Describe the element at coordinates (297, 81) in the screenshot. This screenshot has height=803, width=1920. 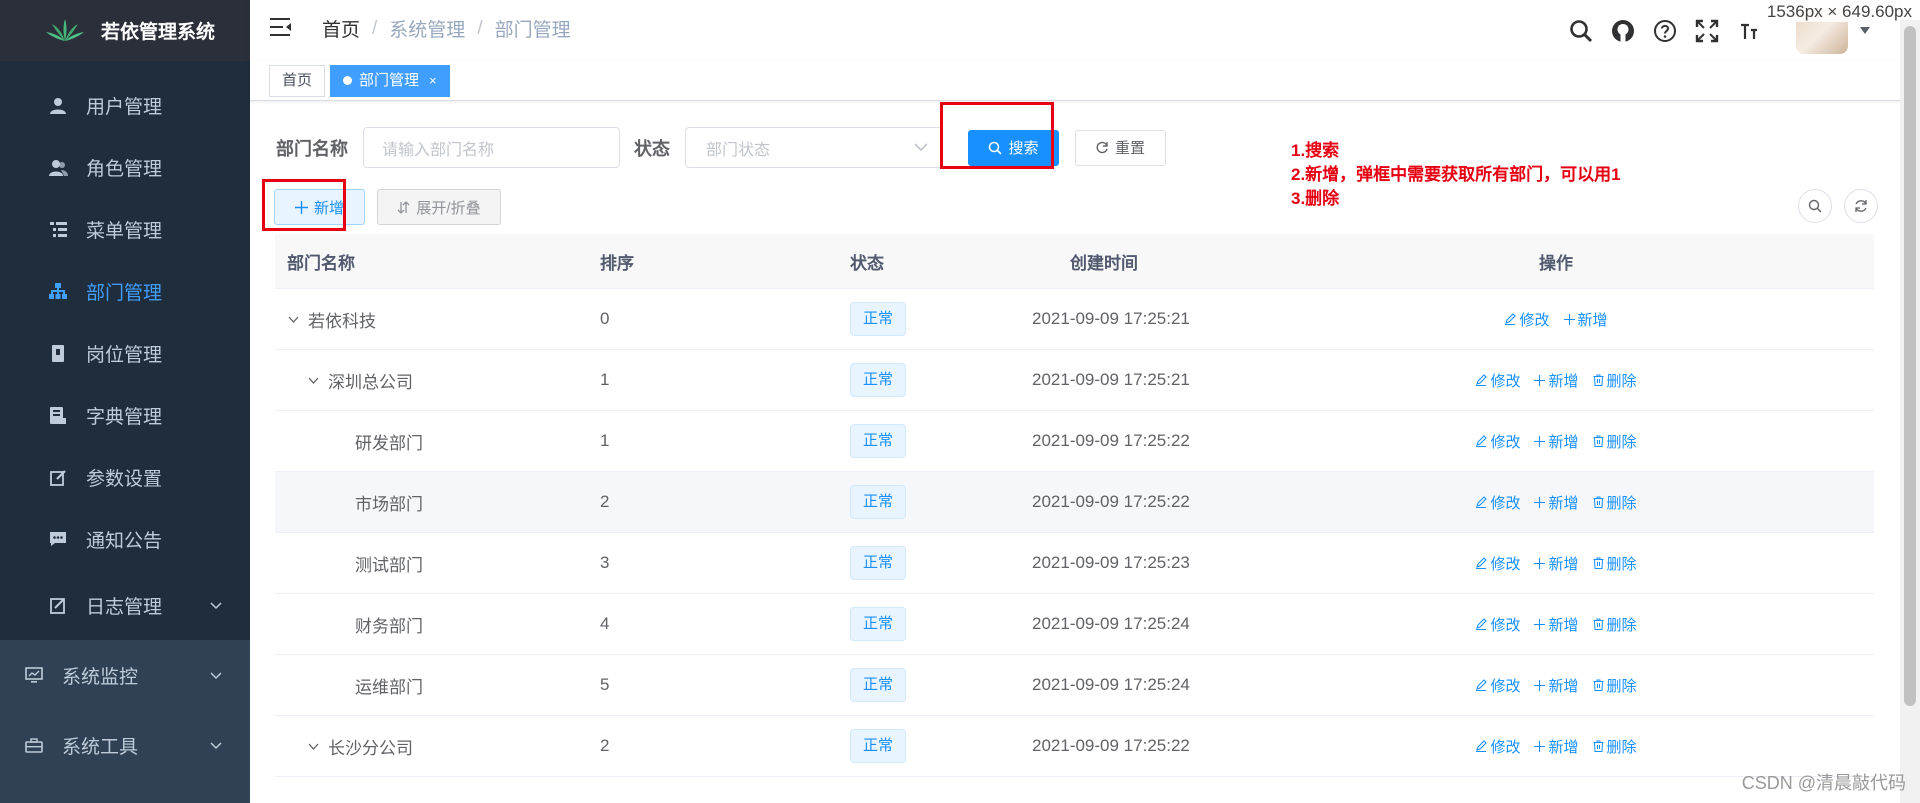
I see `tag-home: 首页` at that location.